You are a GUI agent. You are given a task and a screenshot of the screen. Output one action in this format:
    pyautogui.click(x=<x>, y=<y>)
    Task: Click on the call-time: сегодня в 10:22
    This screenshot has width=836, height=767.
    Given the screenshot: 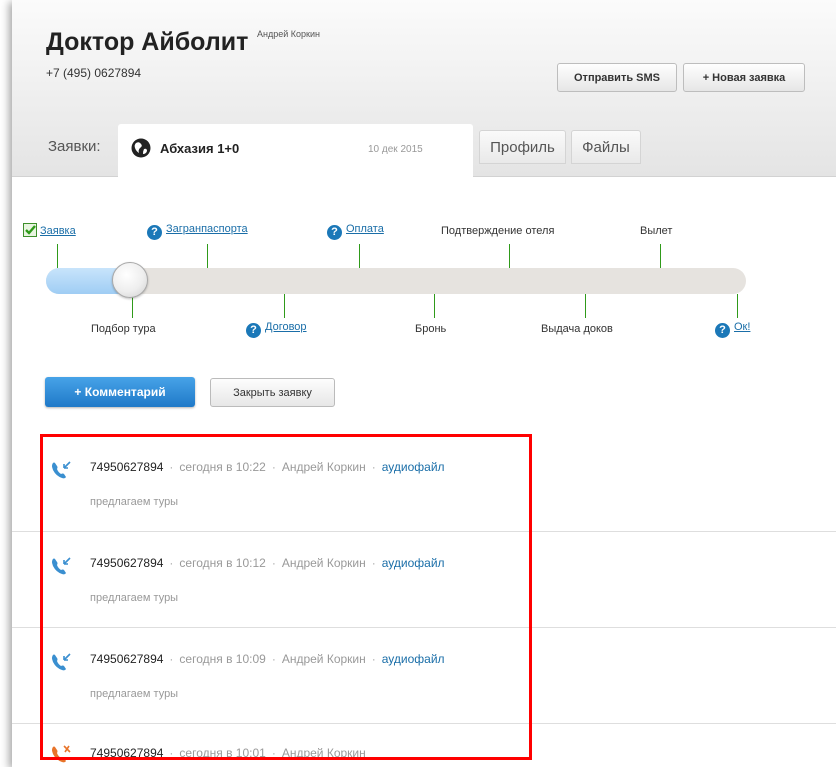 What is the action you would take?
    pyautogui.click(x=222, y=467)
    